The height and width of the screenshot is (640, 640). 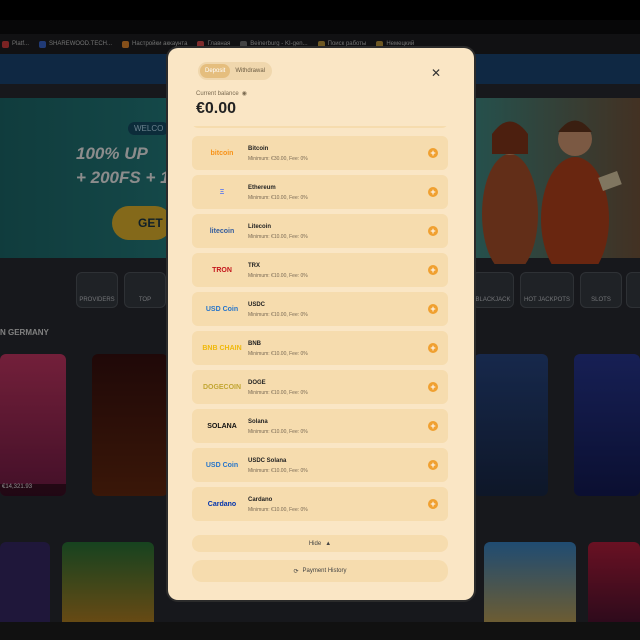 What do you see at coordinates (222, 426) in the screenshot?
I see `payment-logo: SOLANA` at bounding box center [222, 426].